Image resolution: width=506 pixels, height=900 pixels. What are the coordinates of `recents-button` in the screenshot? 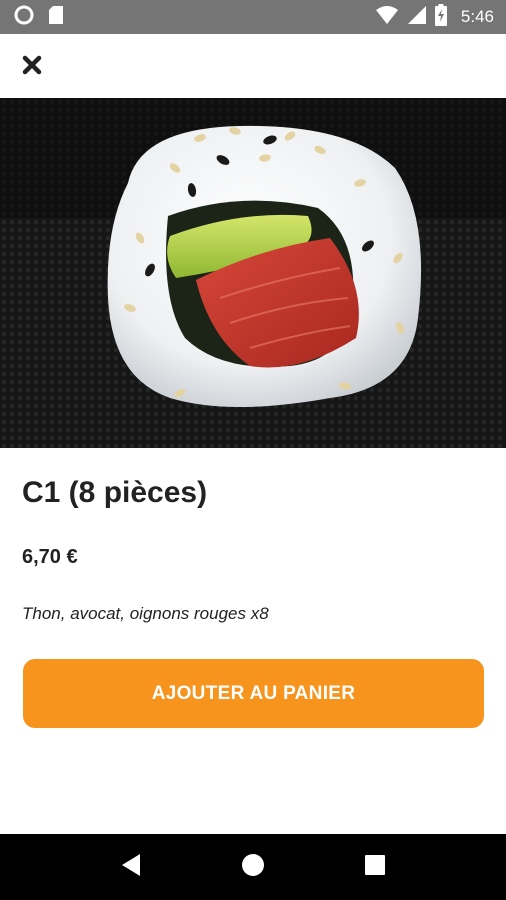 It's located at (375, 867).